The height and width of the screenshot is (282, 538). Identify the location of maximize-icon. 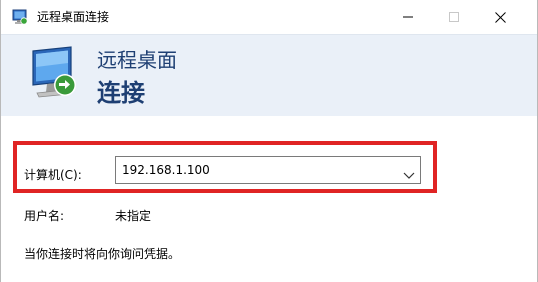
(454, 17).